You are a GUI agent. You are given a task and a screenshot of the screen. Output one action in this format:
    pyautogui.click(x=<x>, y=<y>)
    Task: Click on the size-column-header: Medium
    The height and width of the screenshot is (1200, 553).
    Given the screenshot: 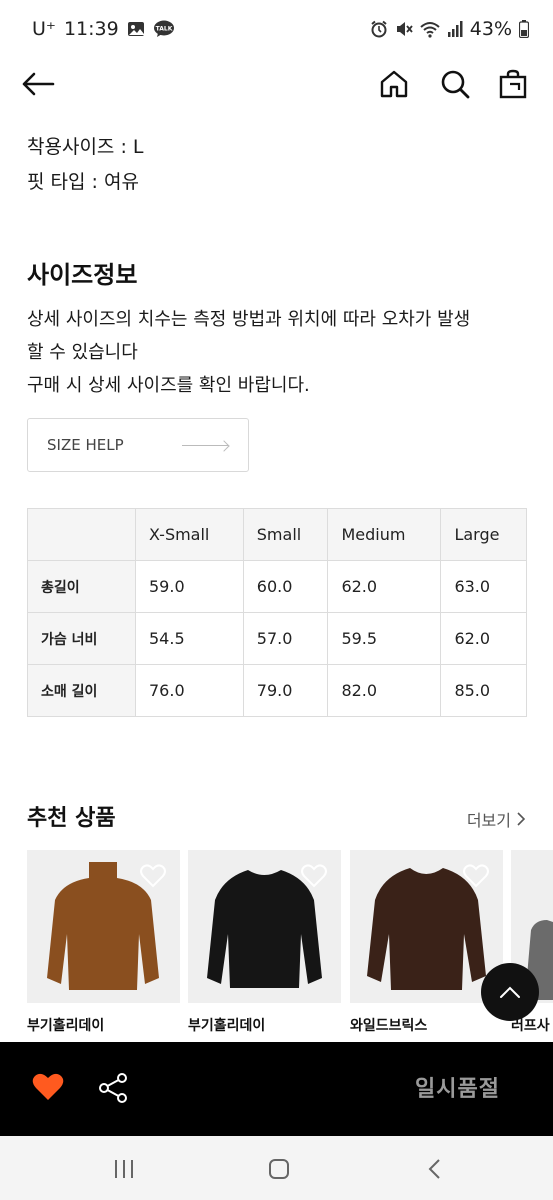 What is the action you would take?
    pyautogui.click(x=384, y=534)
    